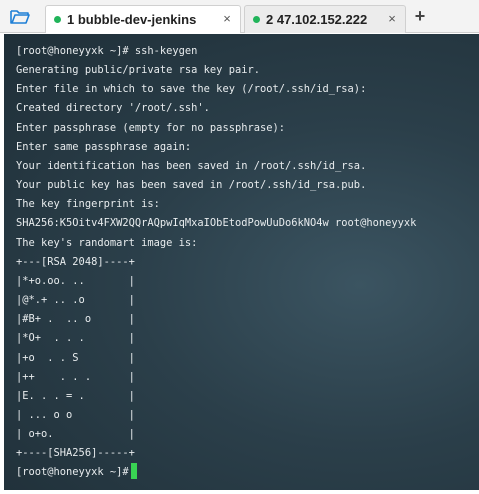 Image resolution: width=479 pixels, height=494 pixels. Describe the element at coordinates (107, 242) in the screenshot. I see `terminal-line: The key's randomart image is:` at that location.